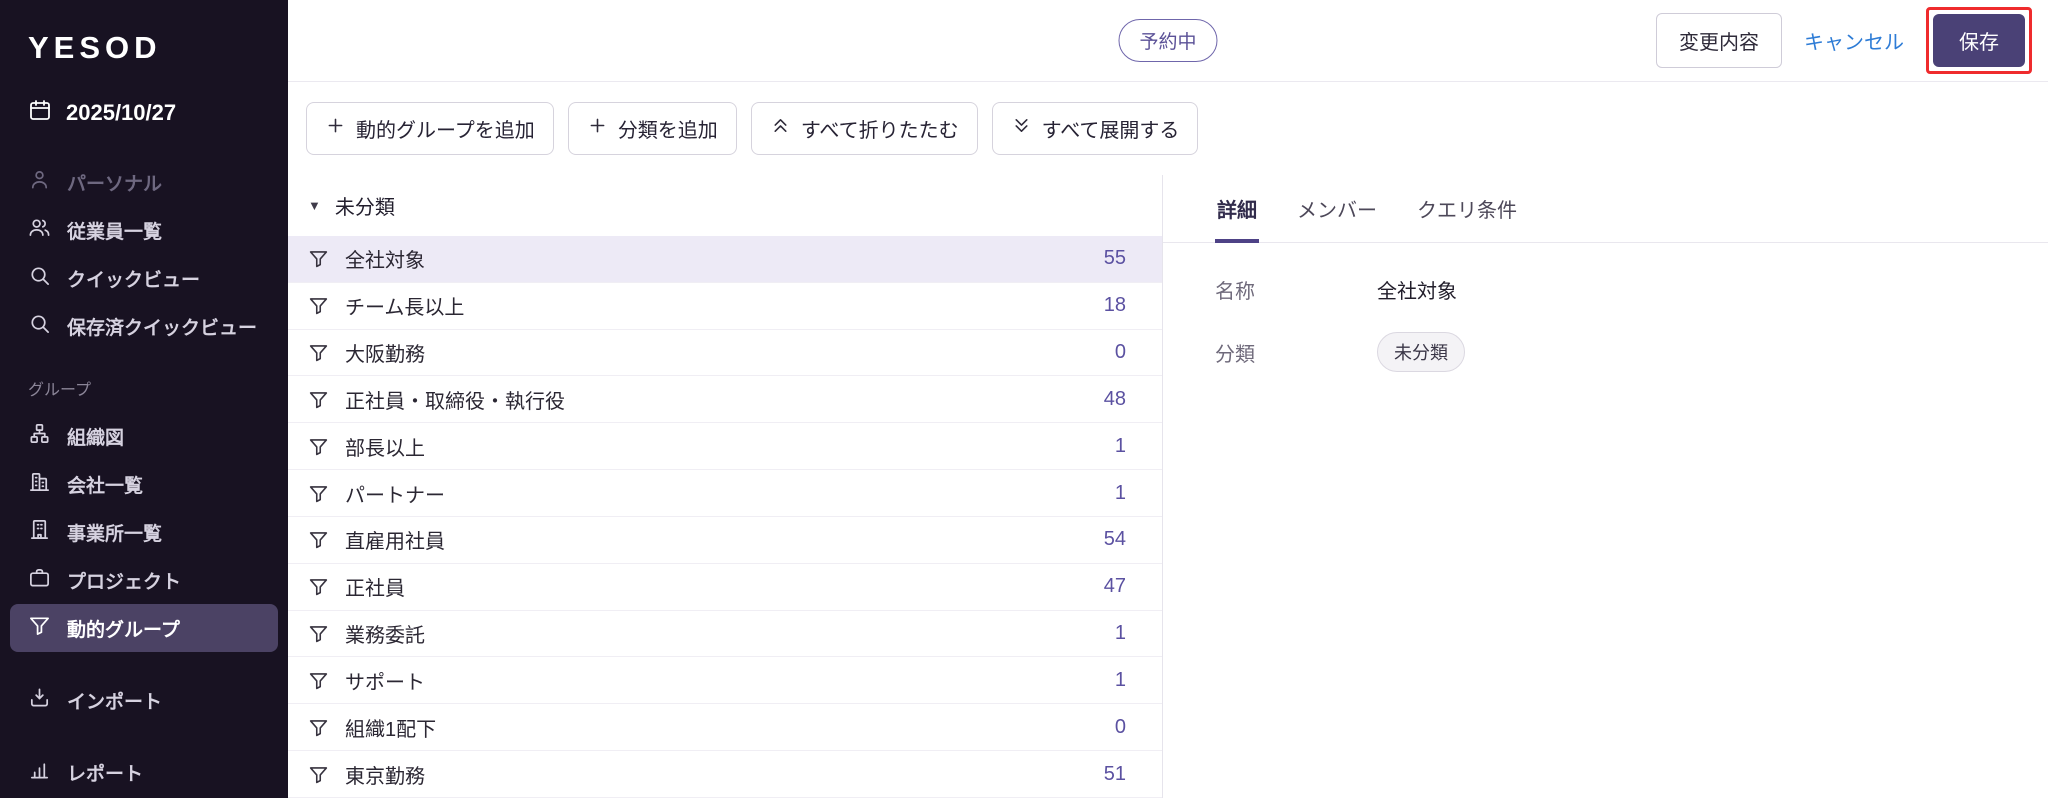  Describe the element at coordinates (725, 681) in the screenshot. I see `list-item: サポート 1` at that location.